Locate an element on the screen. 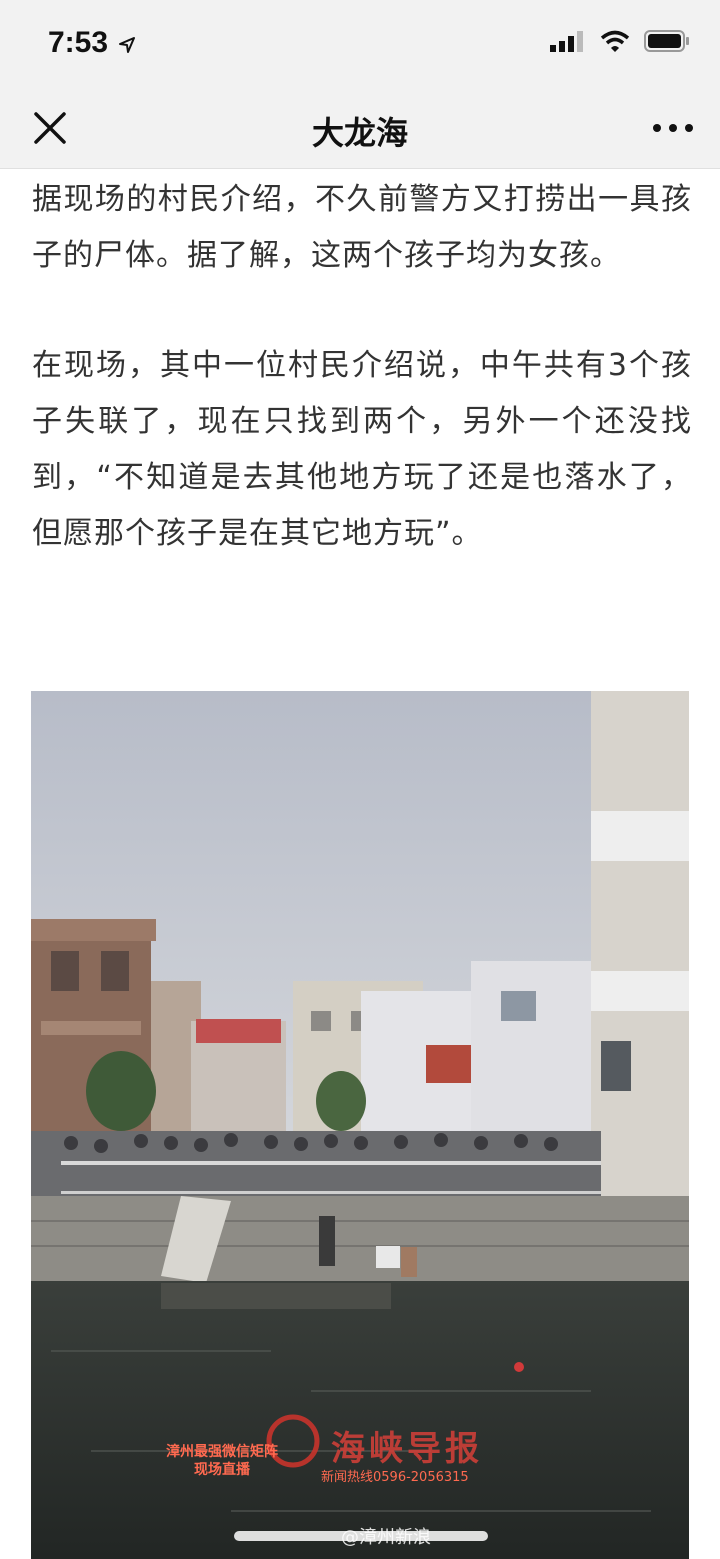  nav-bar: 大龙海 is located at coordinates (360, 129).